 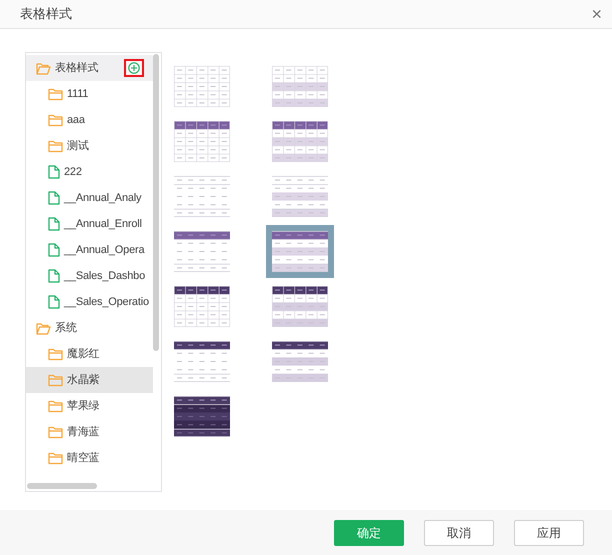 I want to click on tree-item: 表格样式, so click(x=89, y=68).